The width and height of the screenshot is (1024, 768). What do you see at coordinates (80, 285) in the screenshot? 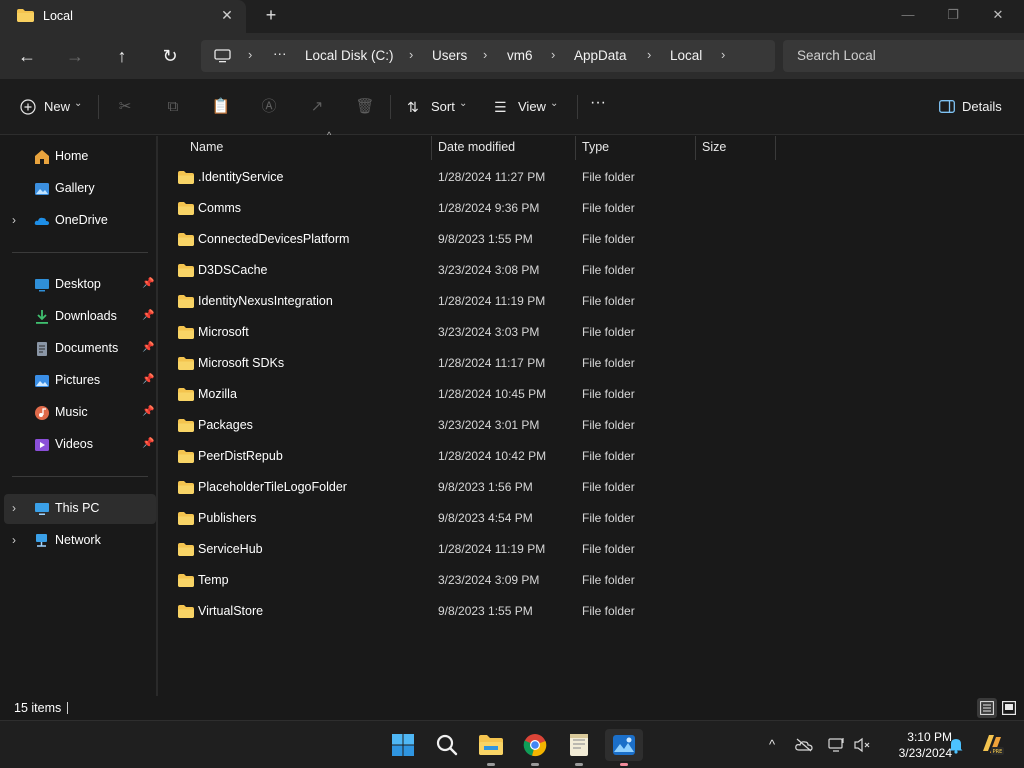
I see `sidebar-item-desktop: Desktop 📌` at bounding box center [80, 285].